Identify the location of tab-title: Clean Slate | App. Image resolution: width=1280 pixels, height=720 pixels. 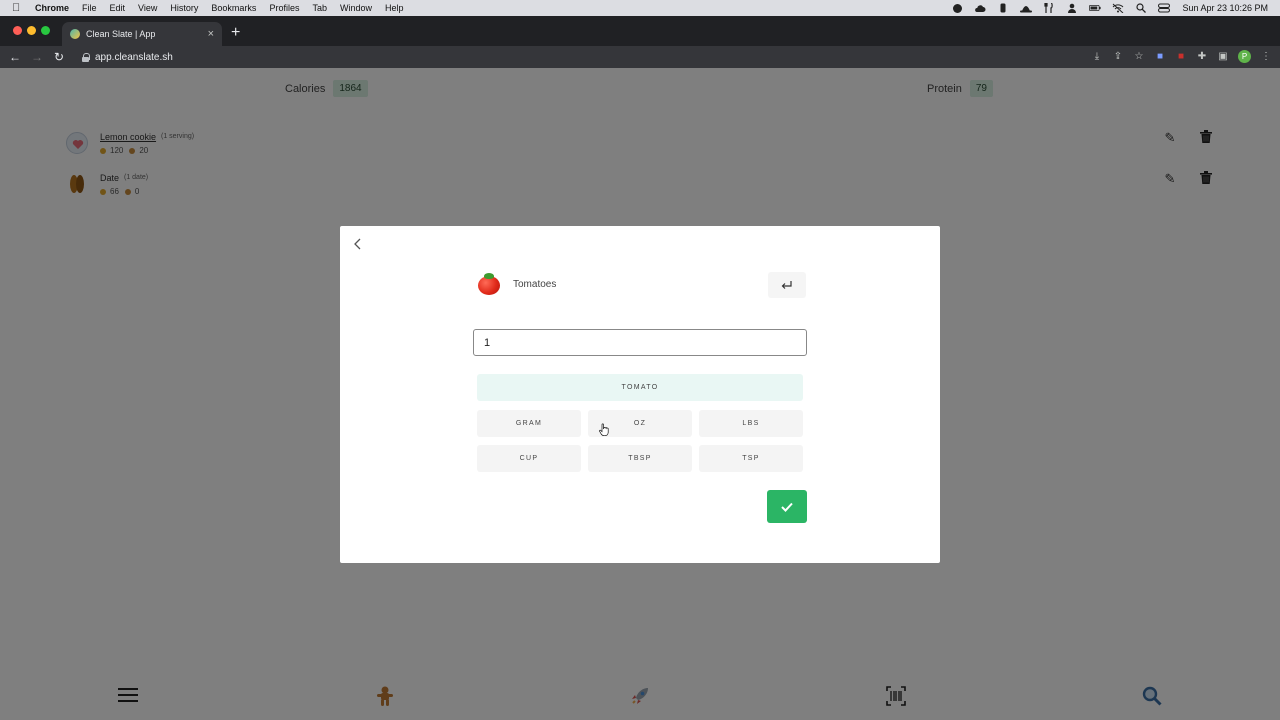
(121, 34).